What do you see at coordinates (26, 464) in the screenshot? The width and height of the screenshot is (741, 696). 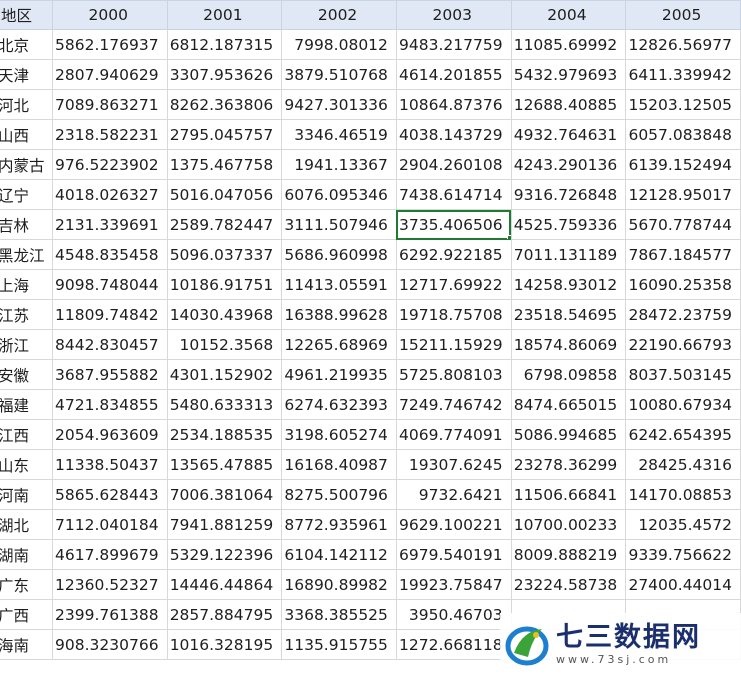 I see `region-cell: 山东` at bounding box center [26, 464].